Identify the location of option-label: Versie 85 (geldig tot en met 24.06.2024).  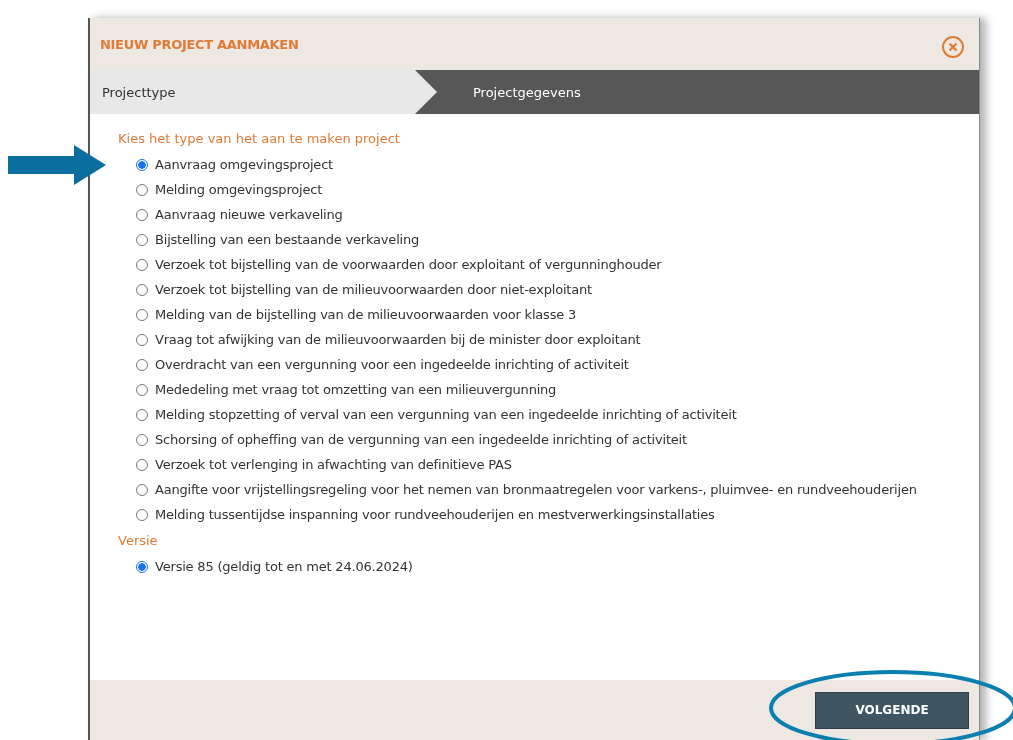
(284, 566).